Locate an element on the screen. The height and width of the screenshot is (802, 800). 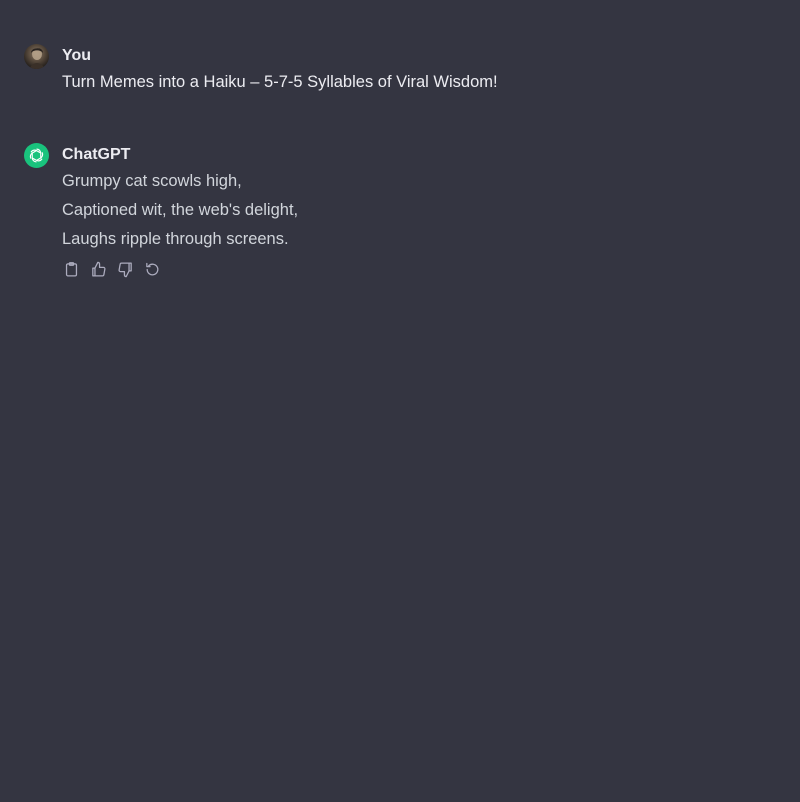
thumbs-up-button is located at coordinates (98, 269).